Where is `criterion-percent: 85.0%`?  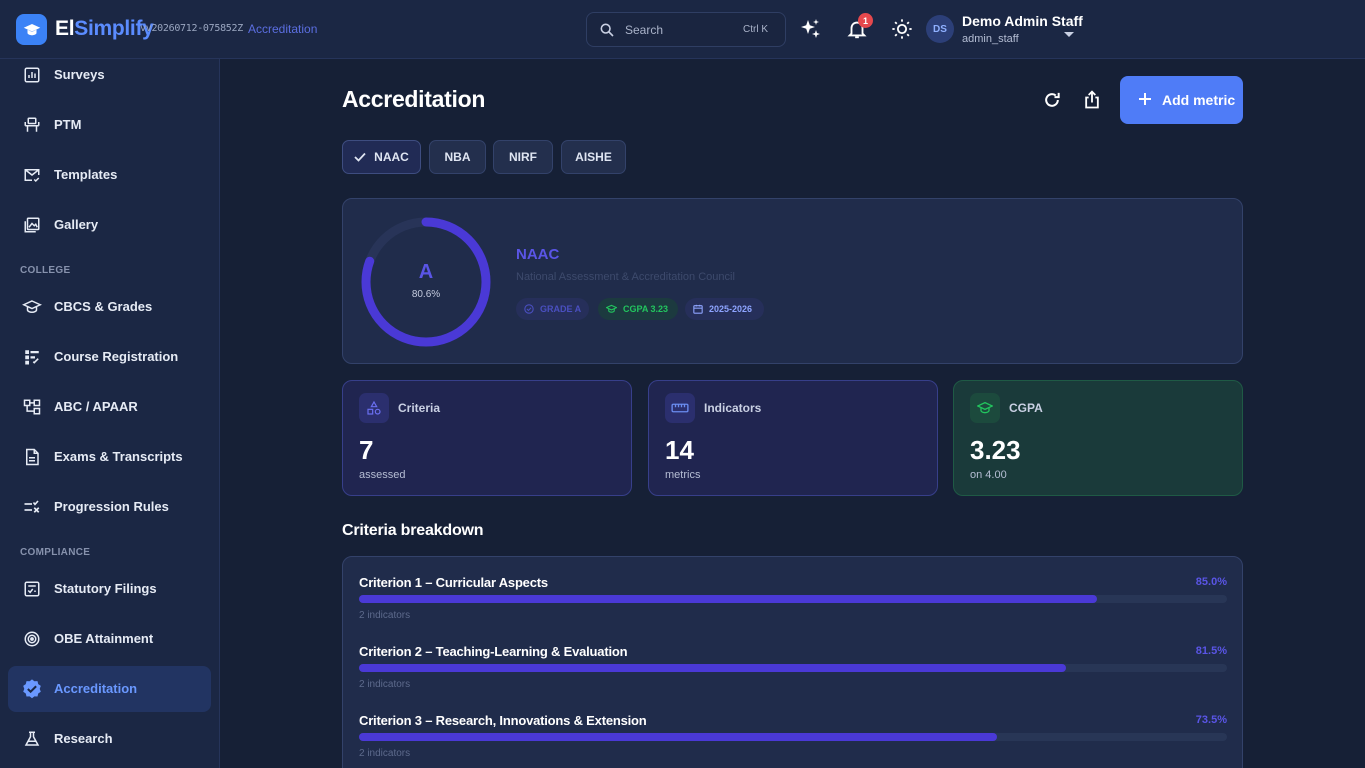 criterion-percent: 85.0% is located at coordinates (1211, 582).